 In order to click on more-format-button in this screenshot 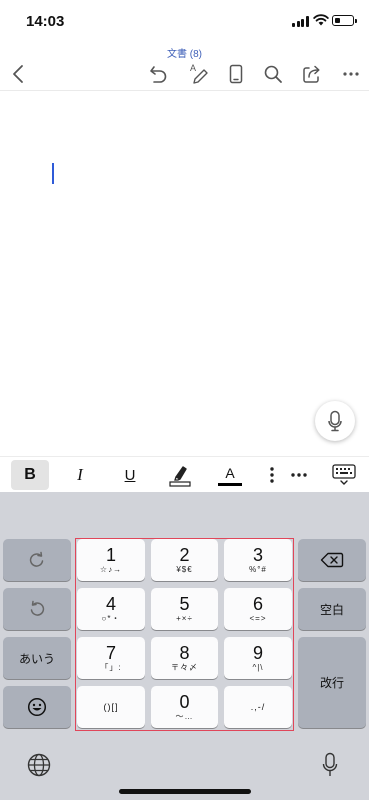, I will do `click(299, 475)`.